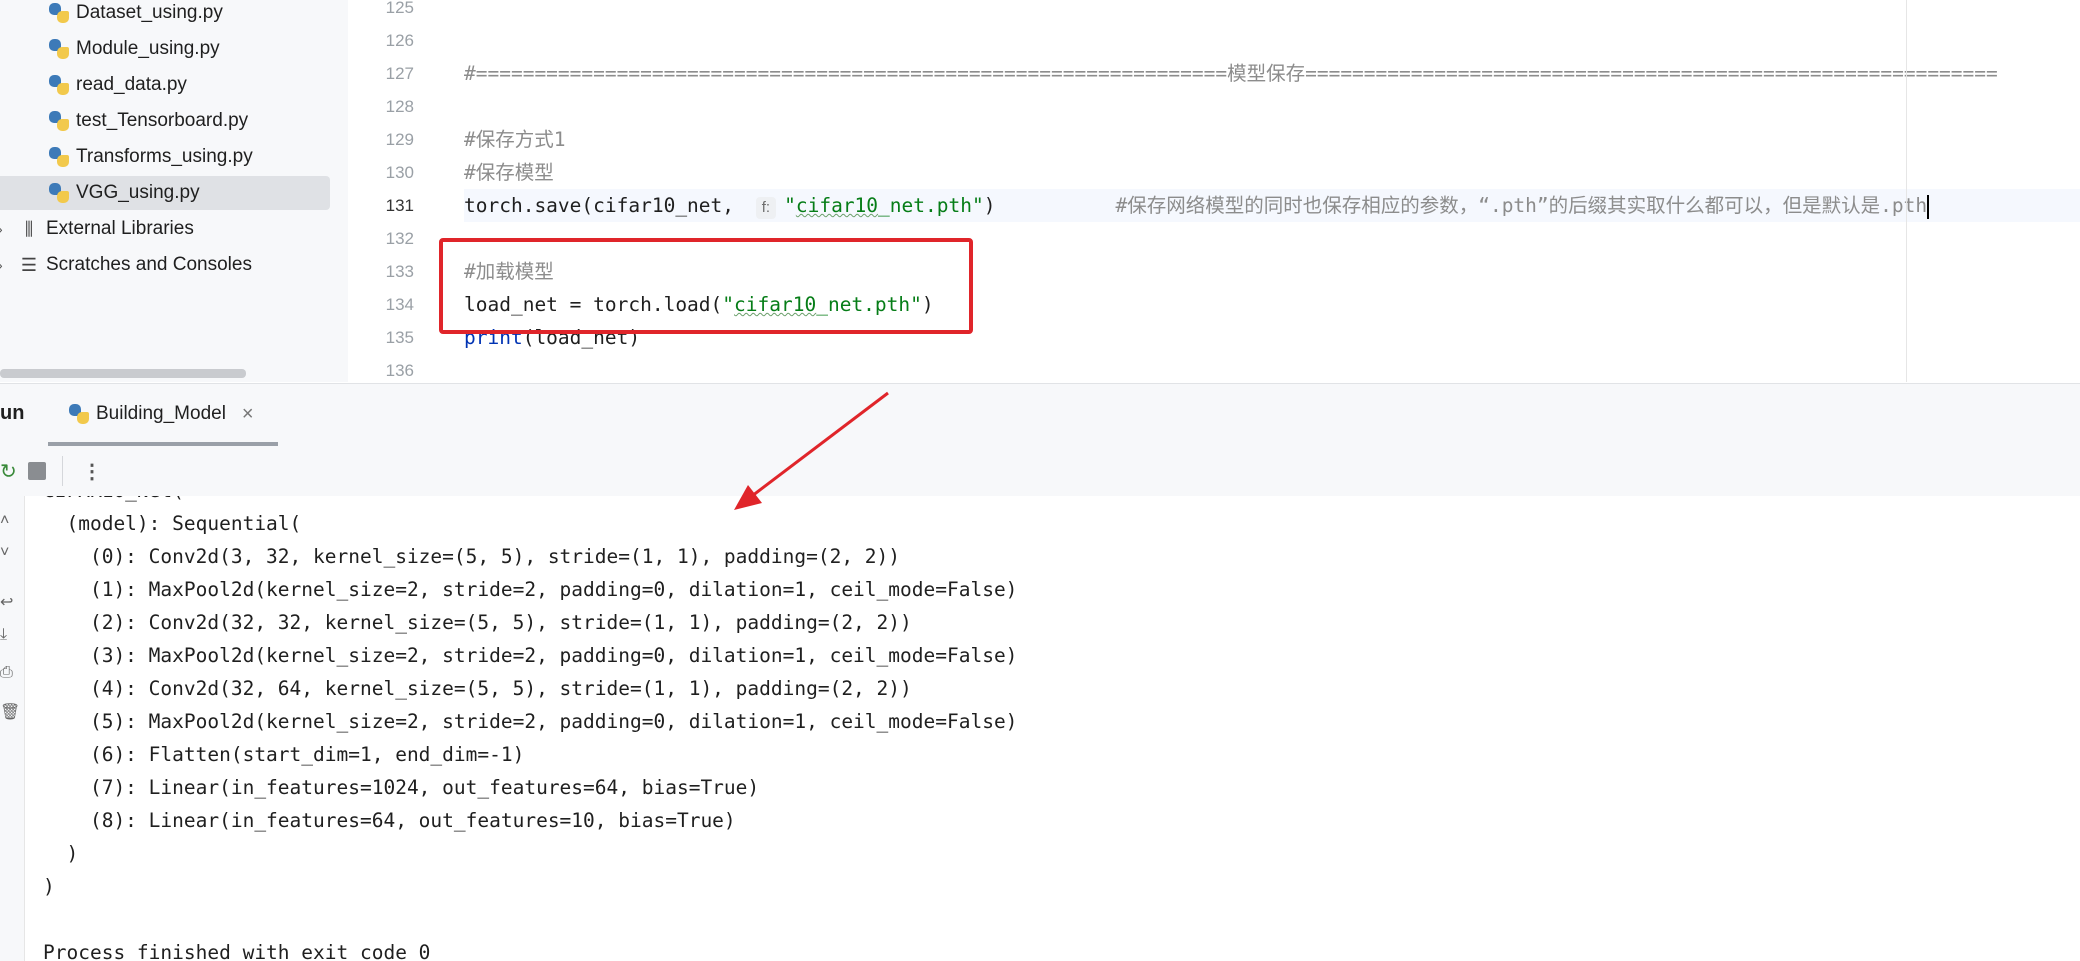 The width and height of the screenshot is (2080, 961). Describe the element at coordinates (123, 373) in the screenshot. I see `tree-horizontal-scrollbar` at that location.